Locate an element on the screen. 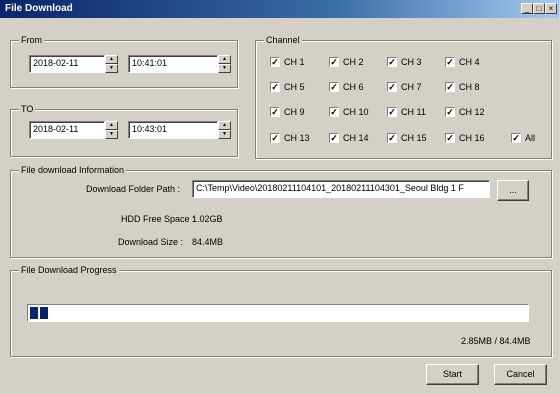 This screenshot has height=394, width=559. checkbox-all-box: ✓ is located at coordinates (516, 138).